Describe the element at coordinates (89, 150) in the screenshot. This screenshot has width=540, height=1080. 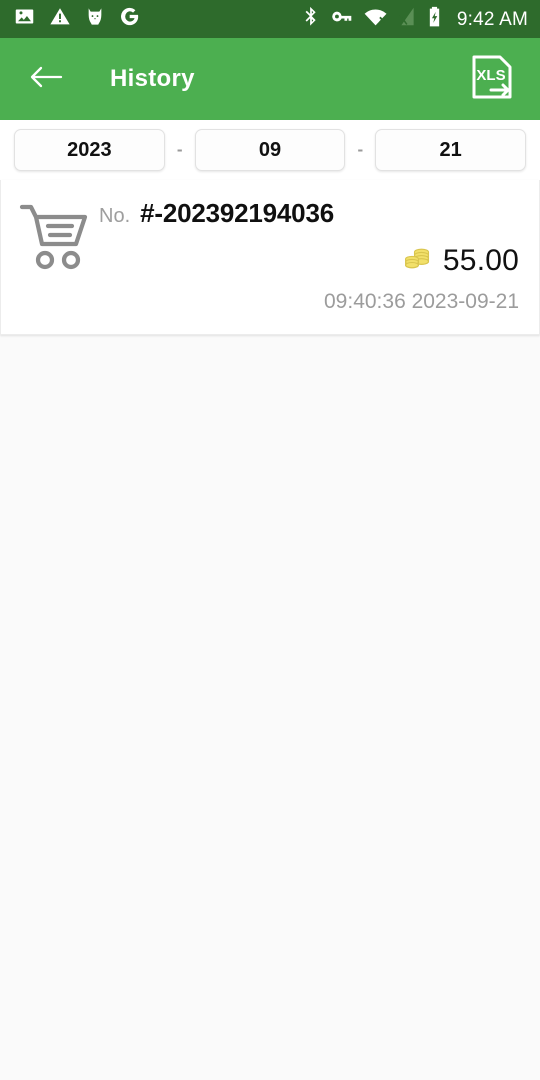
I see `date-year-field: 2023` at that location.